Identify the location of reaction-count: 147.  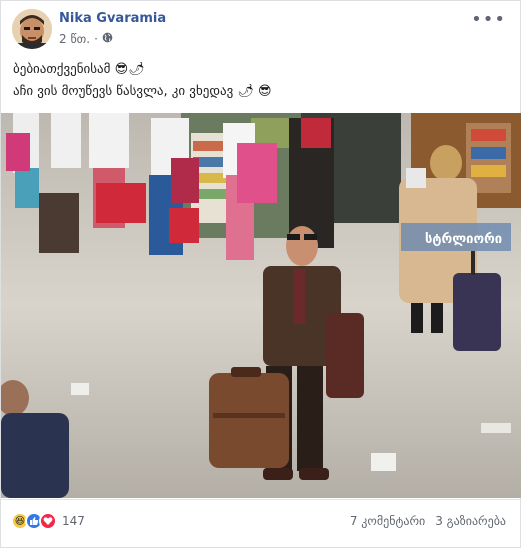
(73, 521).